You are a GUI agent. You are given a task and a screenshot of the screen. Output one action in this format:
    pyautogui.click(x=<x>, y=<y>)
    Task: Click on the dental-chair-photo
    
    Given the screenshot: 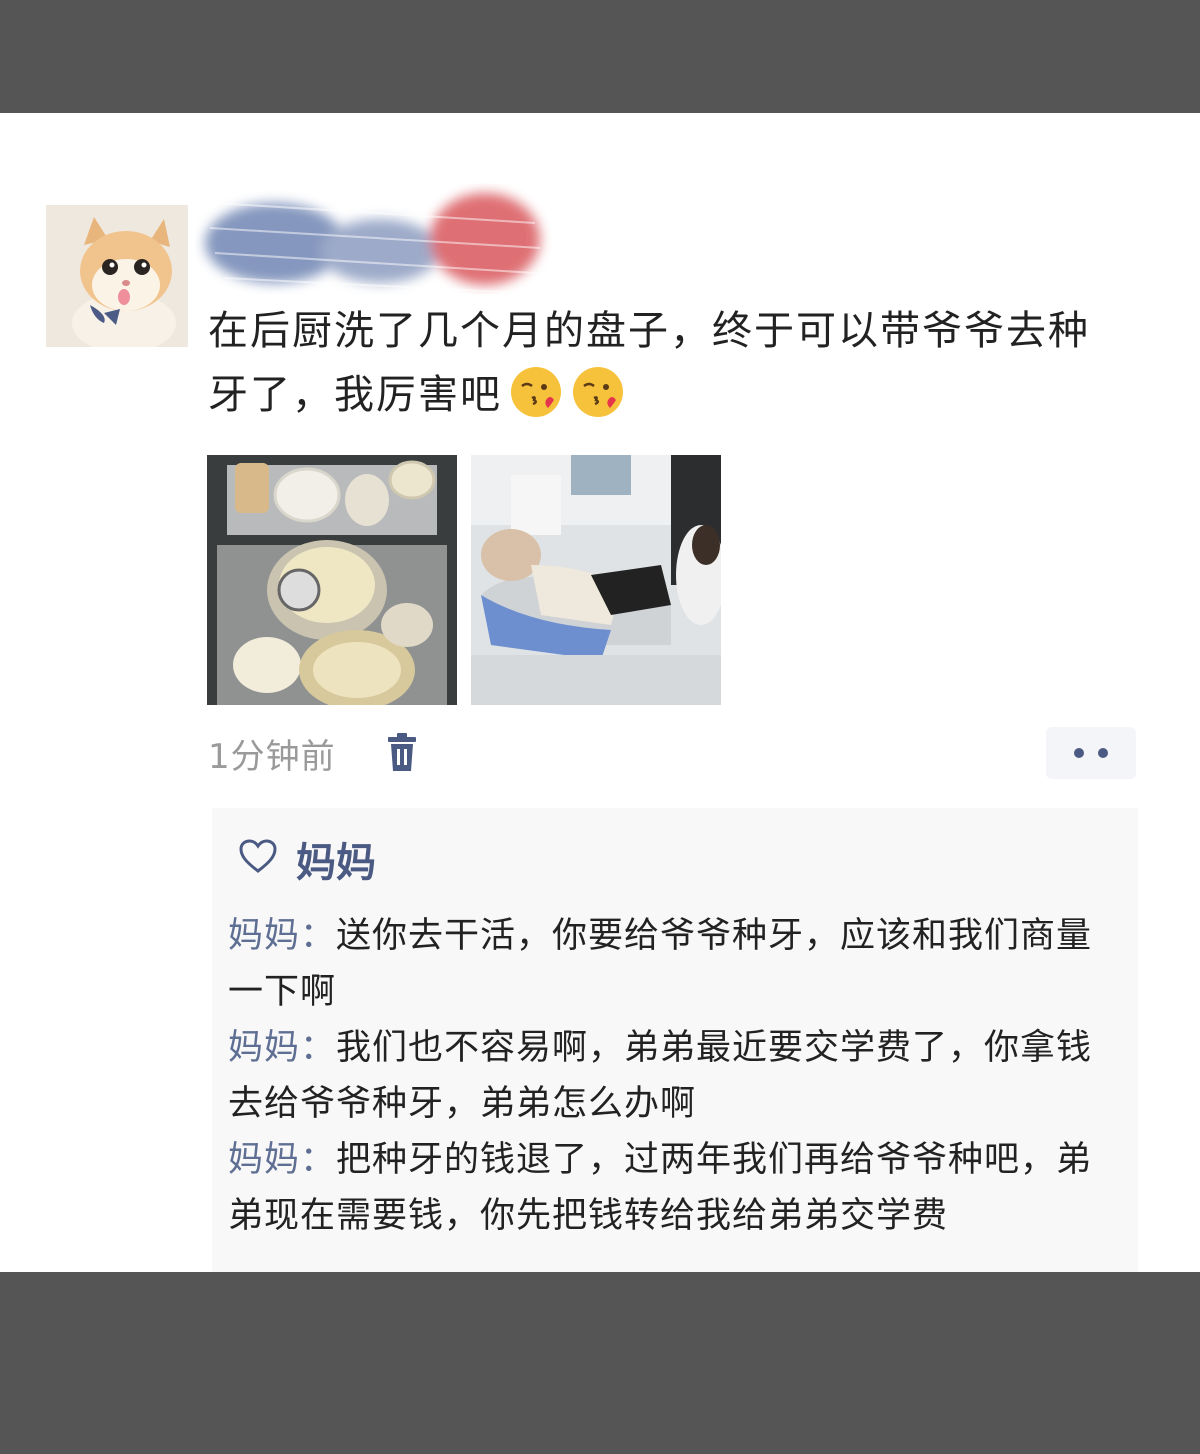 What is the action you would take?
    pyautogui.click(x=596, y=580)
    